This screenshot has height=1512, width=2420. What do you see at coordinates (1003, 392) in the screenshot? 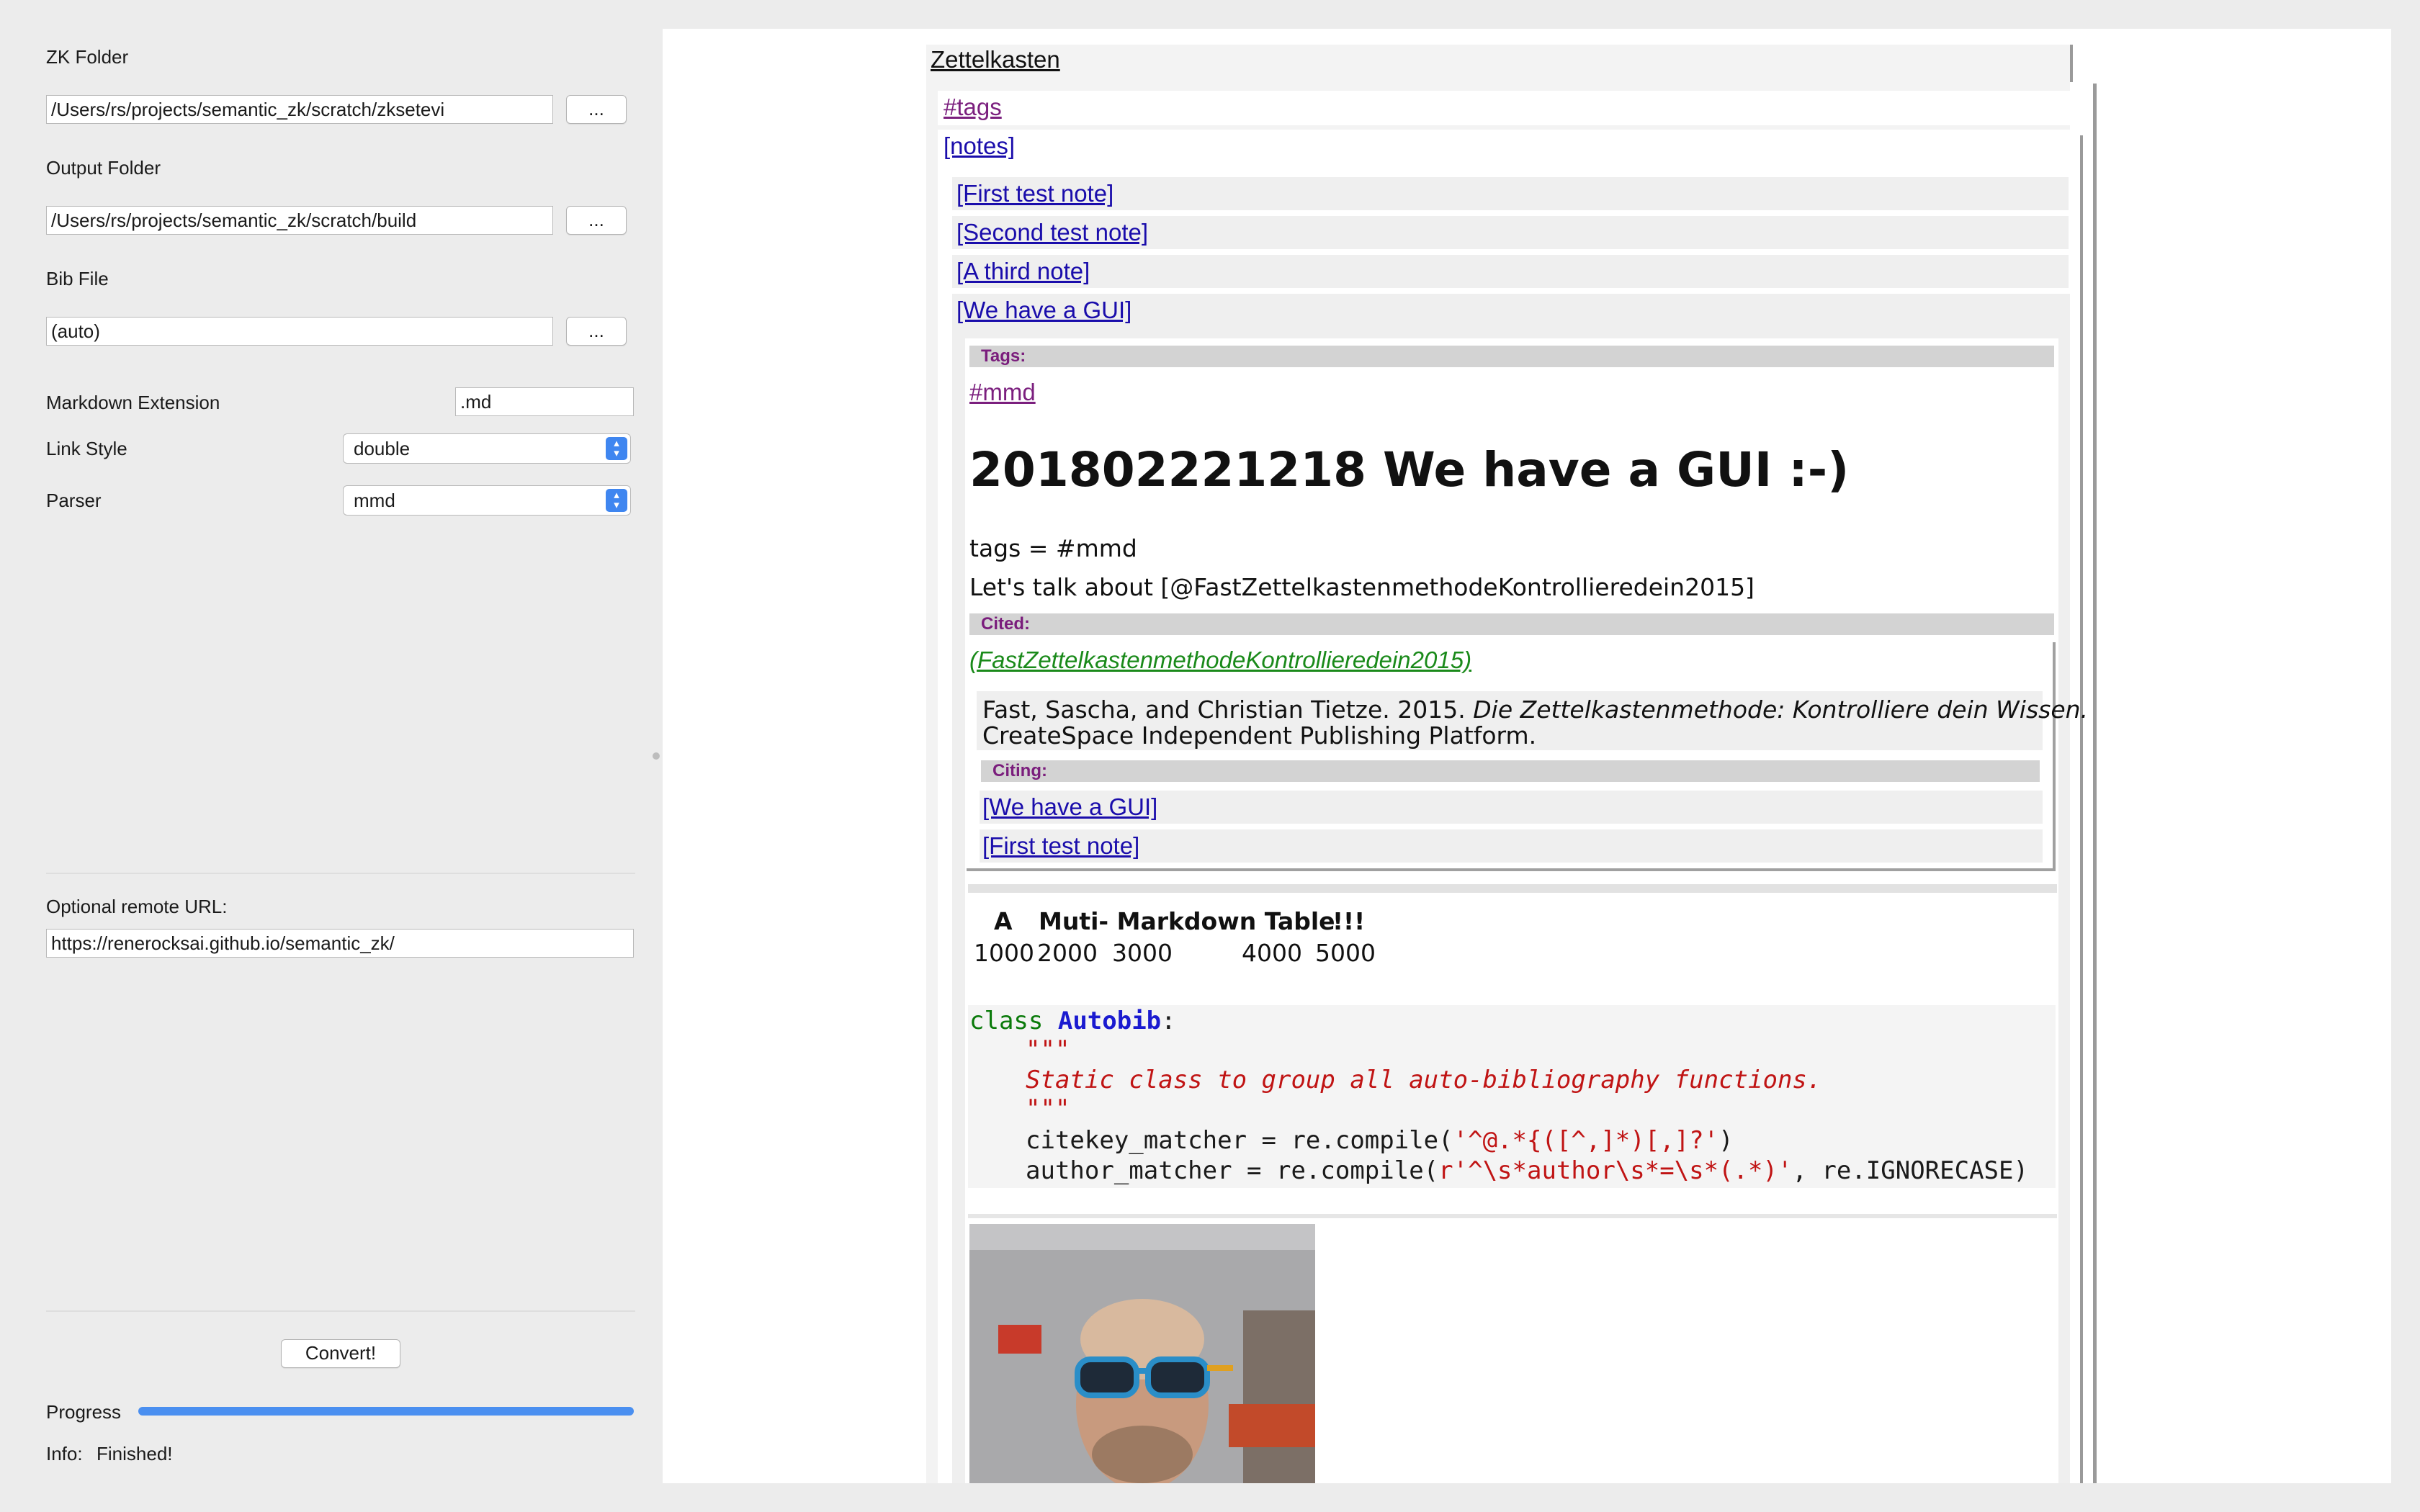
I see `tag-link: #mmd` at bounding box center [1003, 392].